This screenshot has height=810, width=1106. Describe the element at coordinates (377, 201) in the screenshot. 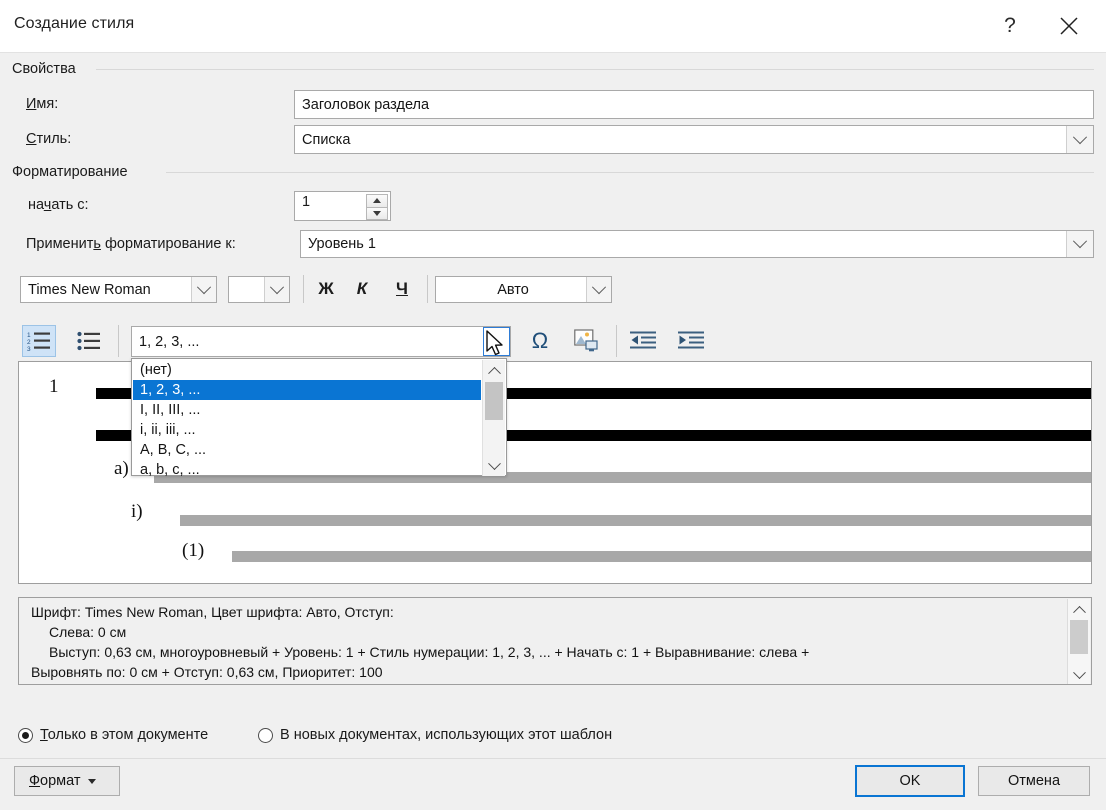

I see `spin-up-icon` at that location.